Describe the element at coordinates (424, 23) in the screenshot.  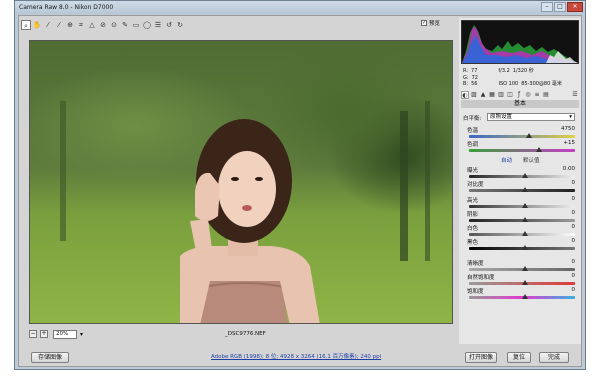
I see `checkbox-checked-icon: ✓` at that location.